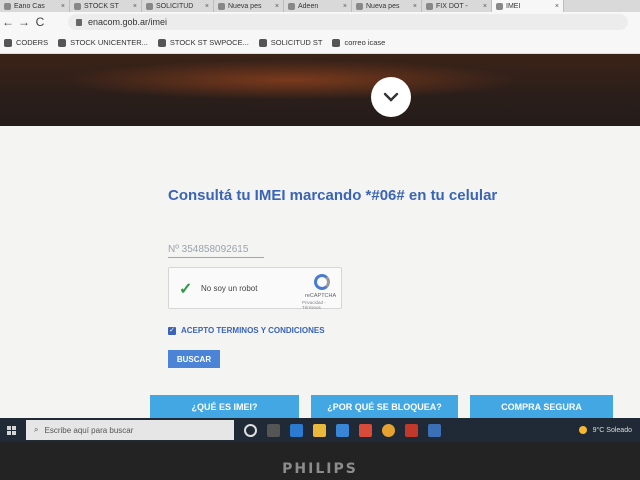  What do you see at coordinates (178, 6) in the screenshot?
I see `browser-tab: SOLICITUD ×` at bounding box center [178, 6].